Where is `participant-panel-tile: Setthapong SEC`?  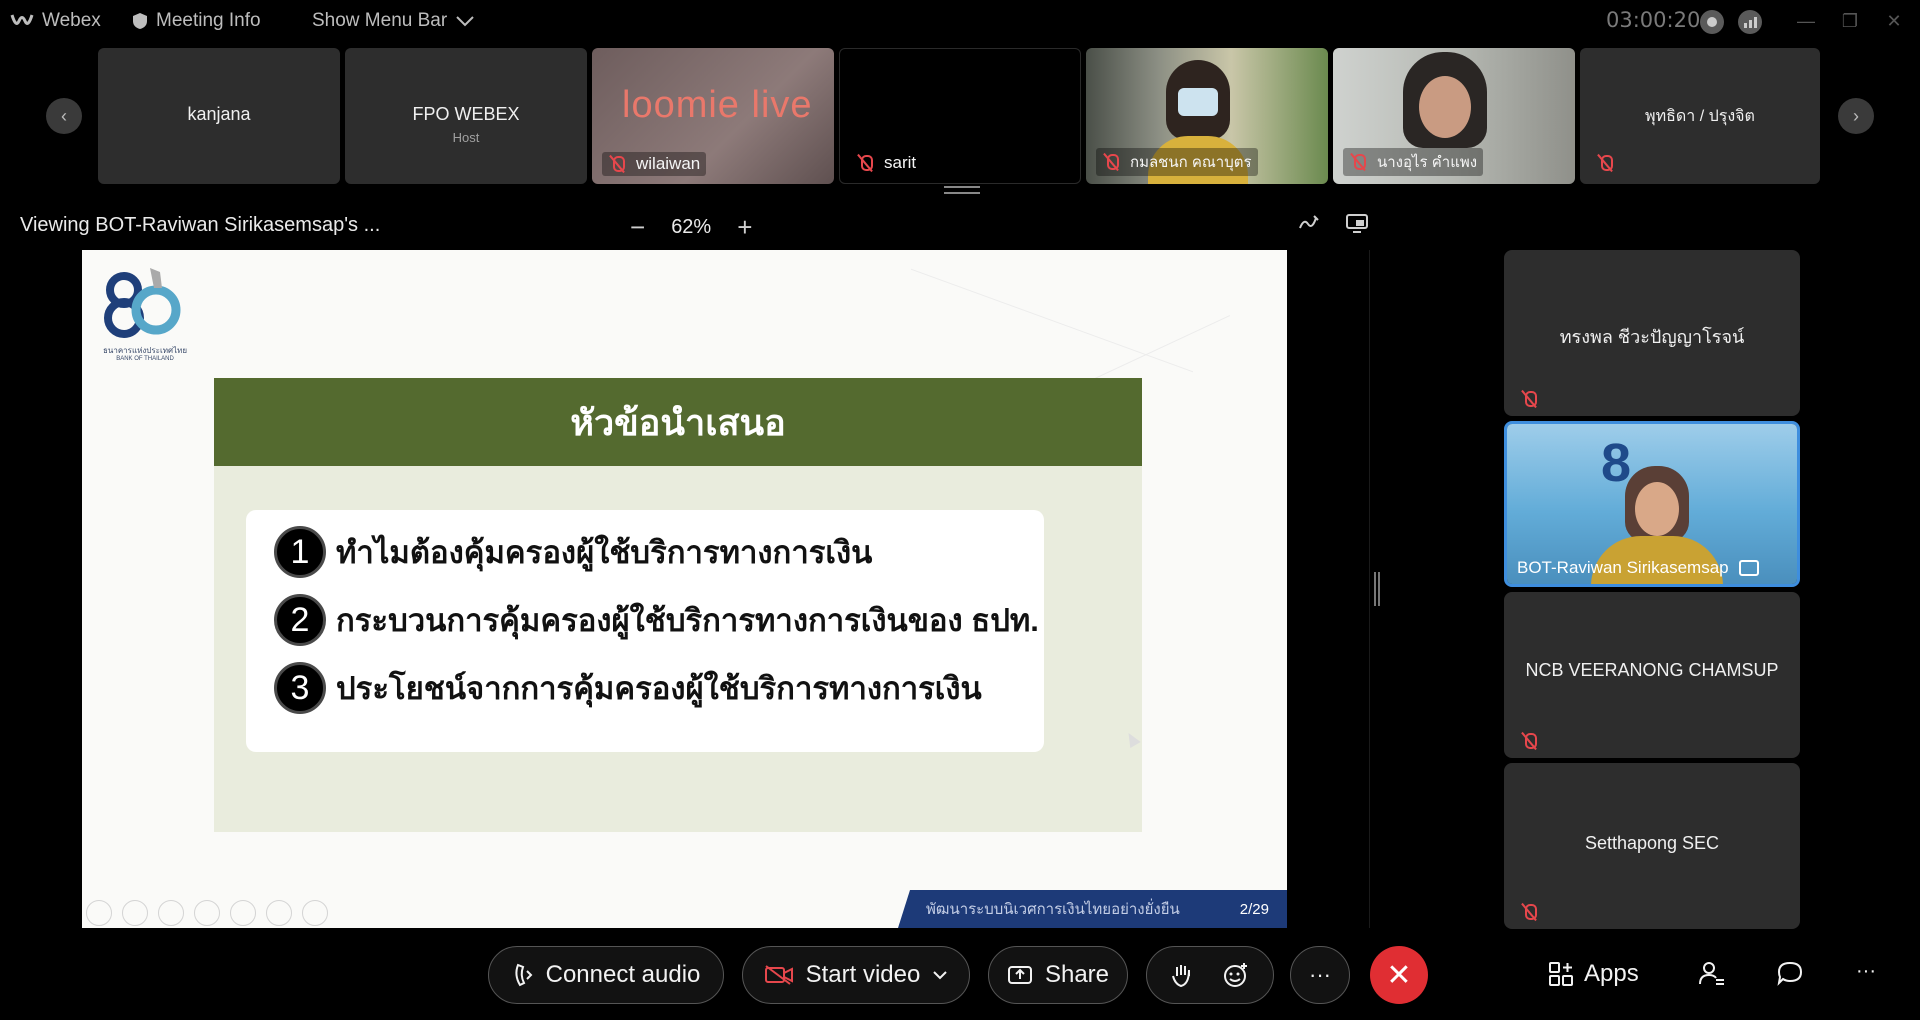 participant-panel-tile: Setthapong SEC is located at coordinates (1652, 846).